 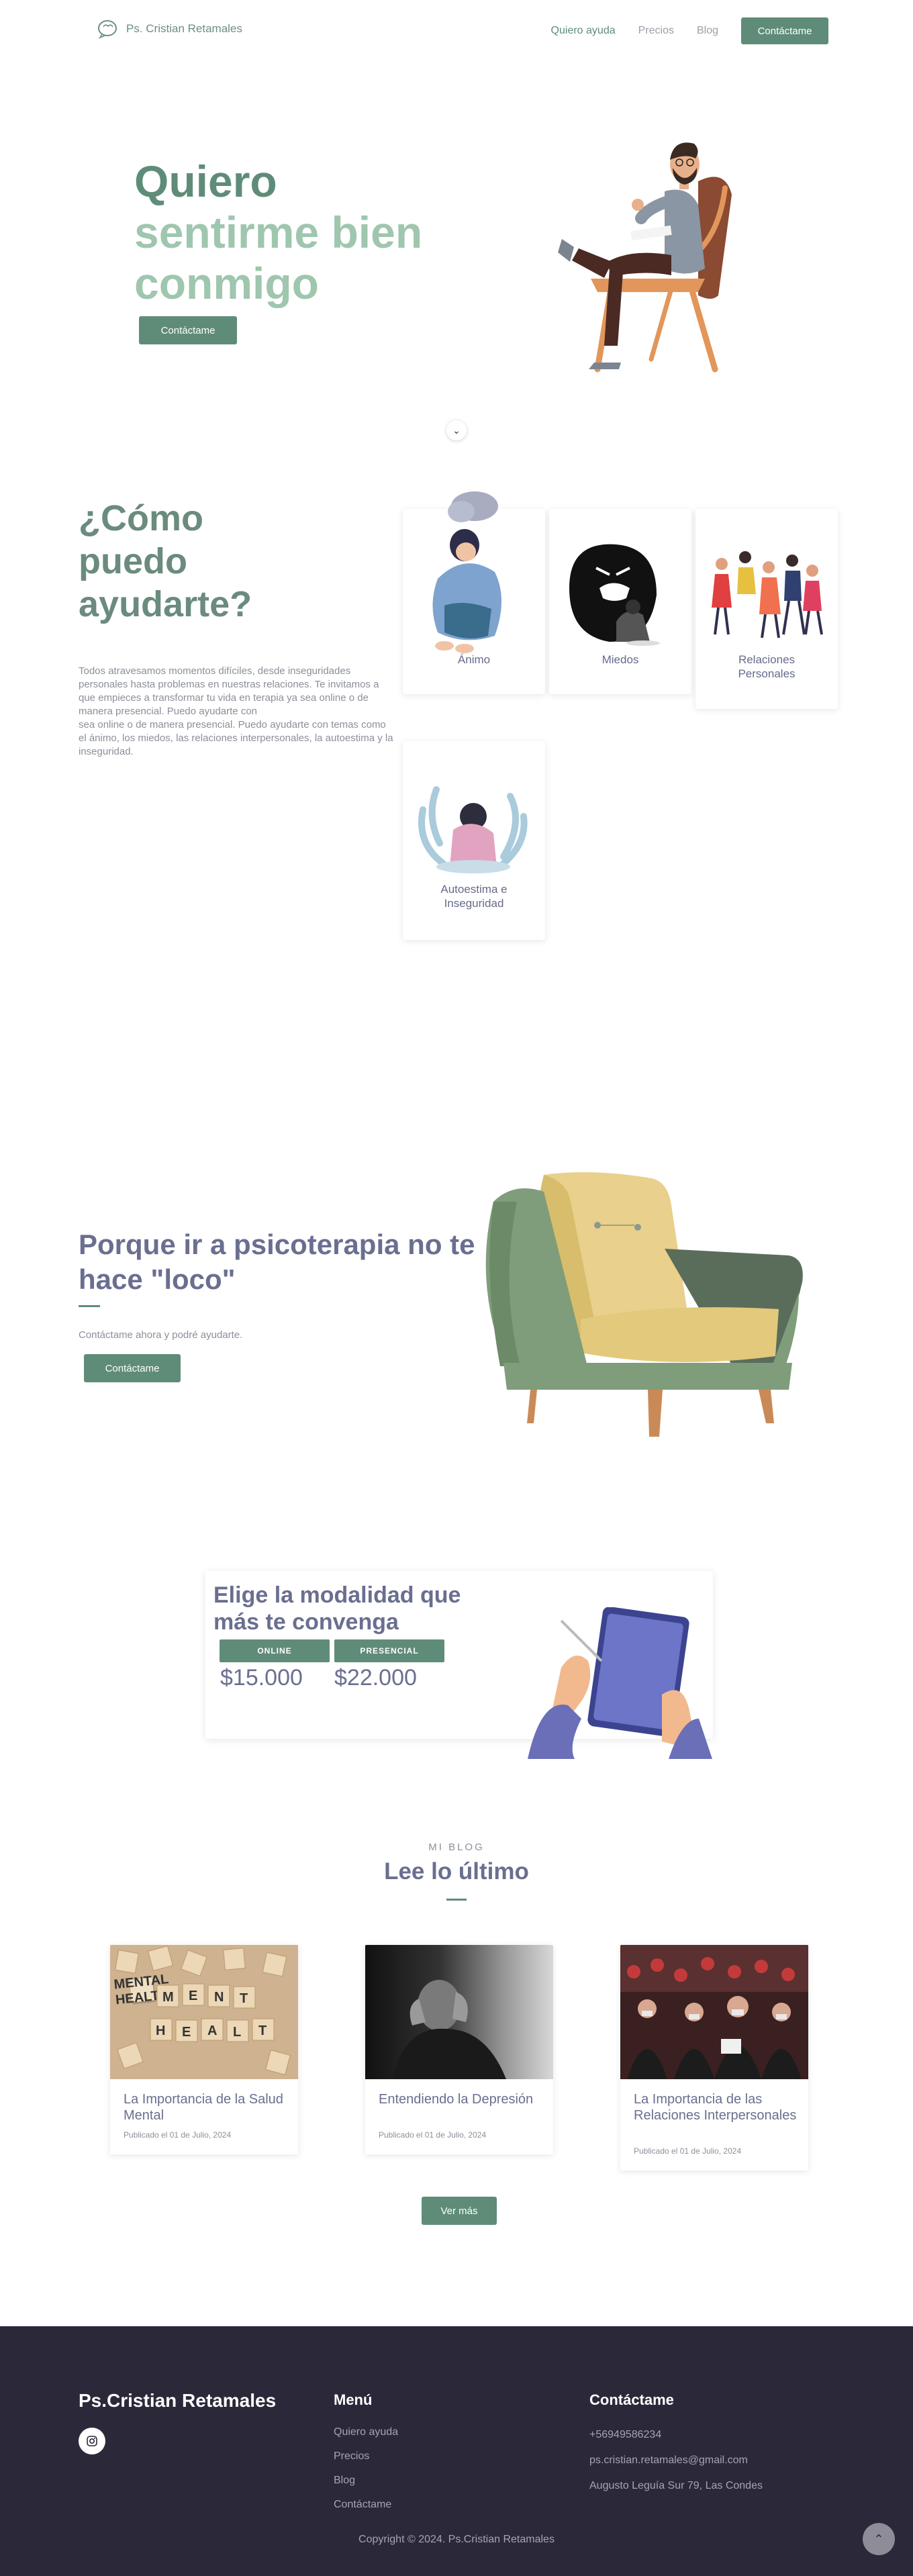 I want to click on footer-link-quiero-ayuda: Quiero ayuda, so click(x=366, y=2432).